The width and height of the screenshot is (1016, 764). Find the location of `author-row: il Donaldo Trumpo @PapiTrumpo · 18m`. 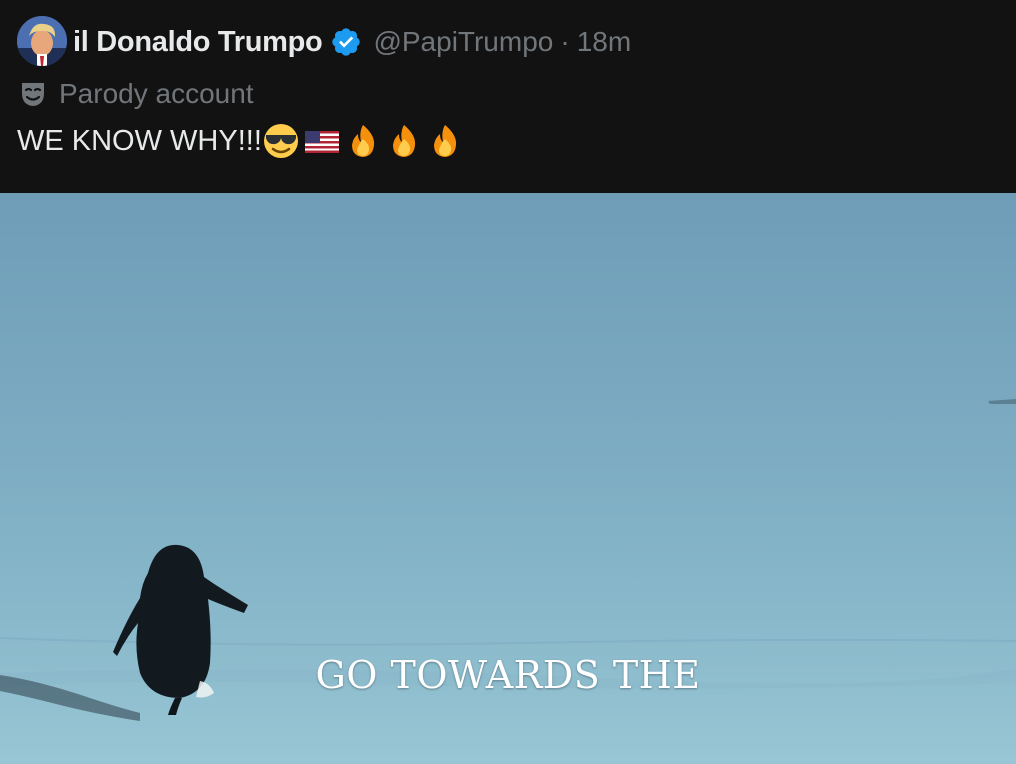

author-row: il Donaldo Trumpo @PapiTrumpo · 18m is located at coordinates (352, 42).